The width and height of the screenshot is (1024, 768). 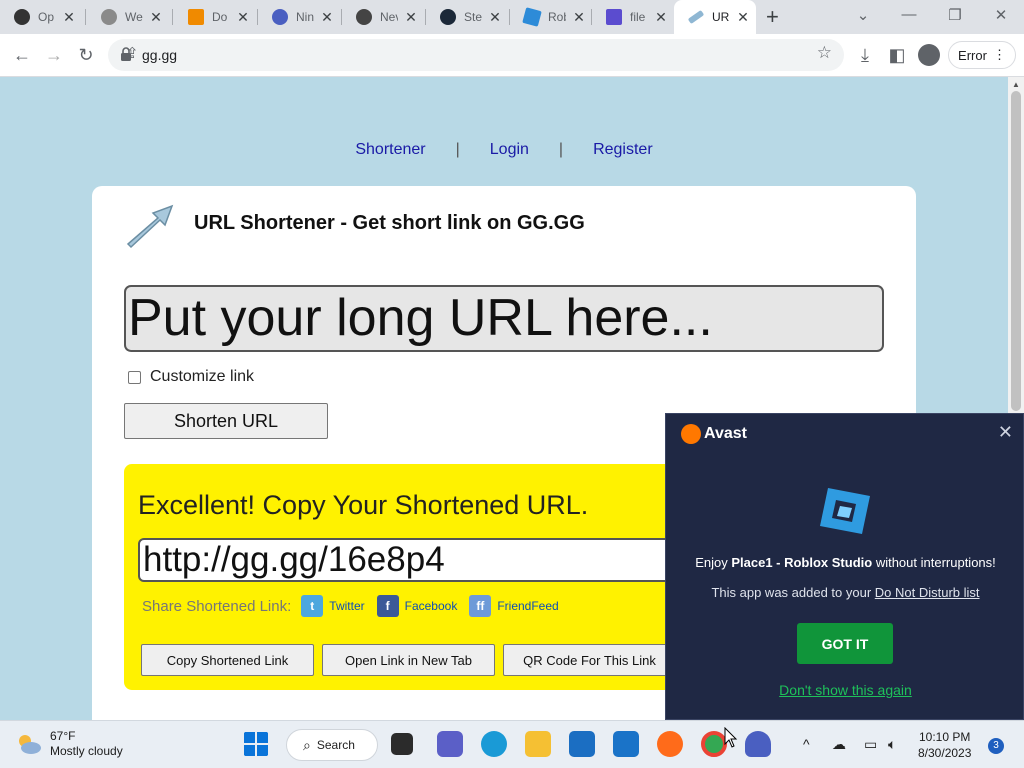 I want to click on window-close-icon: ✕, so click(x=1001, y=15).